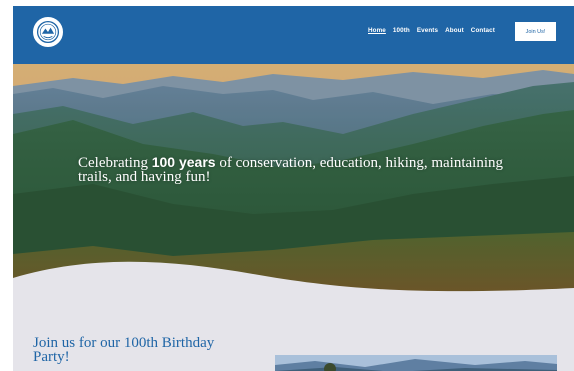  Describe the element at coordinates (535, 31) in the screenshot. I see `join-us-button: Join Us!` at that location.